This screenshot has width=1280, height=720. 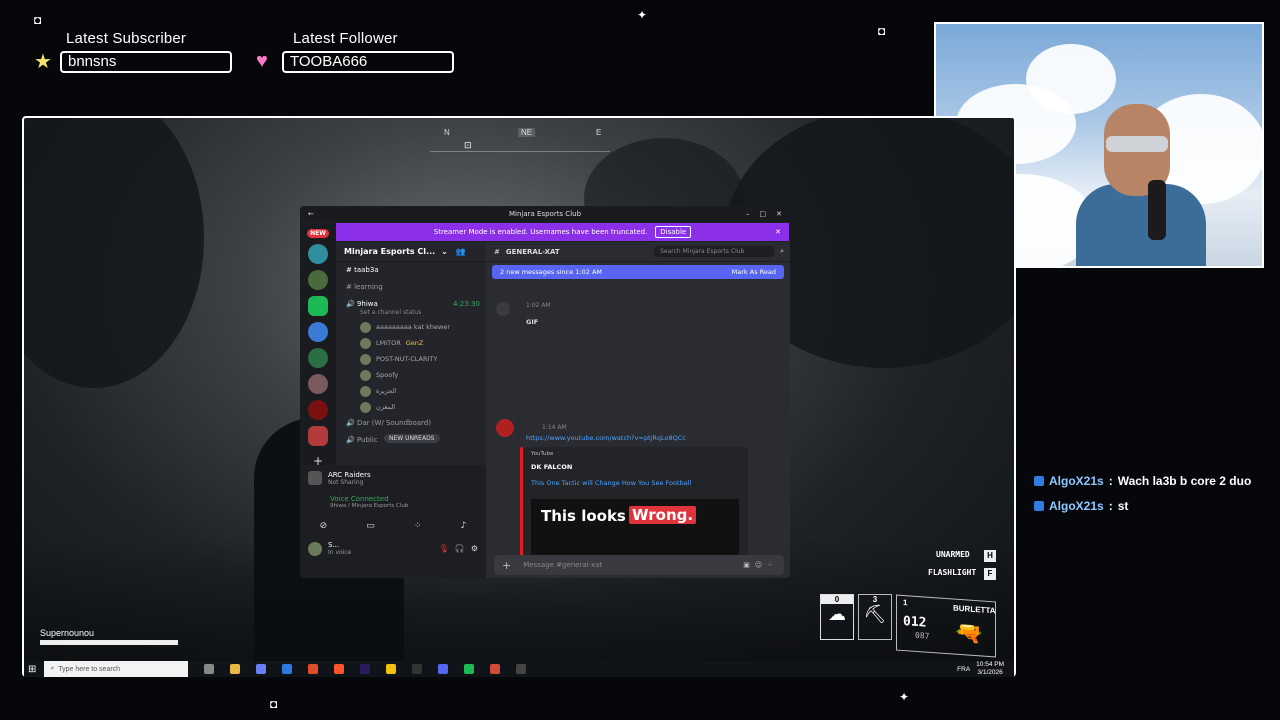 What do you see at coordinates (209, 669) in the screenshot?
I see `task-view-icon` at bounding box center [209, 669].